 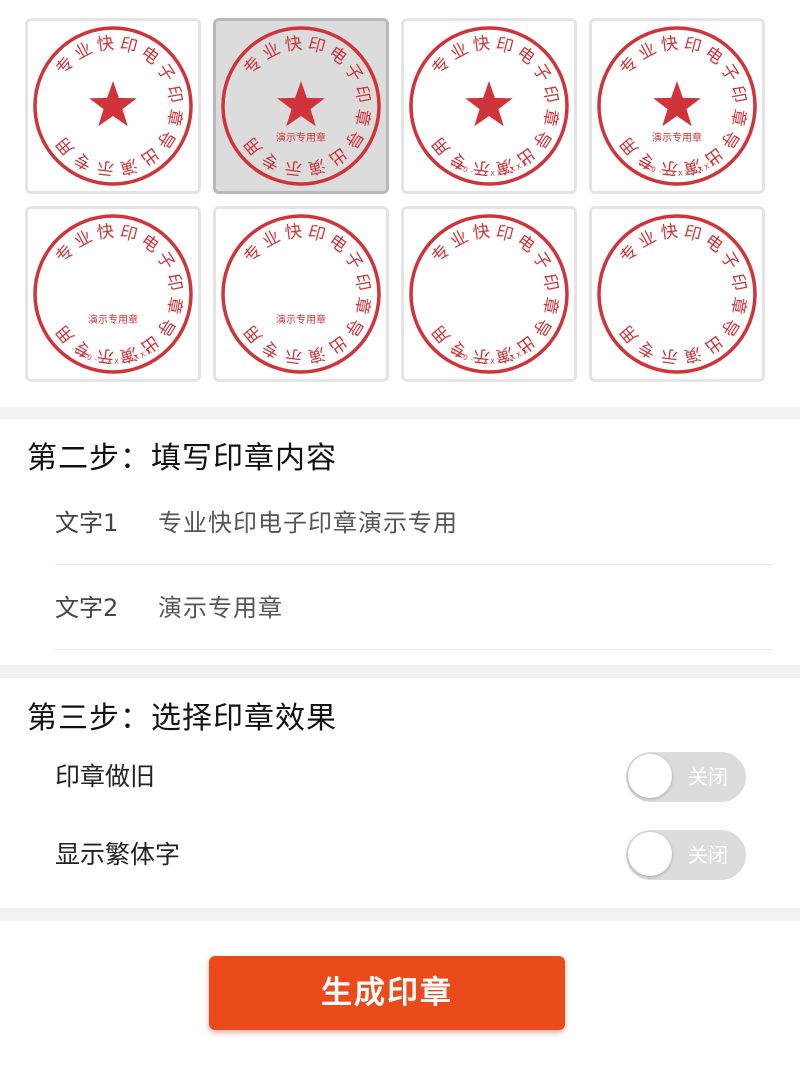 I want to click on stamp-style-3: 专业快印电子印章导出演示专用020-XXXXXXXX, so click(x=489, y=106).